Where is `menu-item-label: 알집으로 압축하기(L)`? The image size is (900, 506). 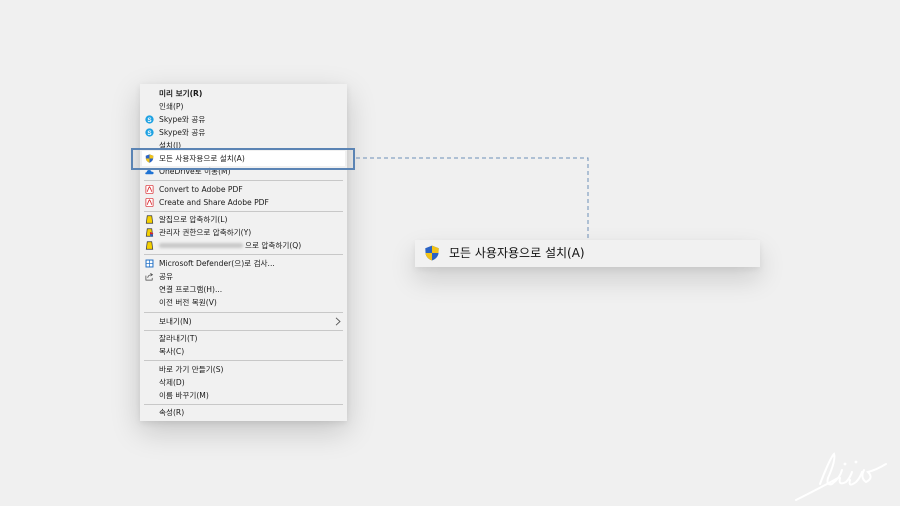 menu-item-label: 알집으로 압축하기(L) is located at coordinates (193, 219).